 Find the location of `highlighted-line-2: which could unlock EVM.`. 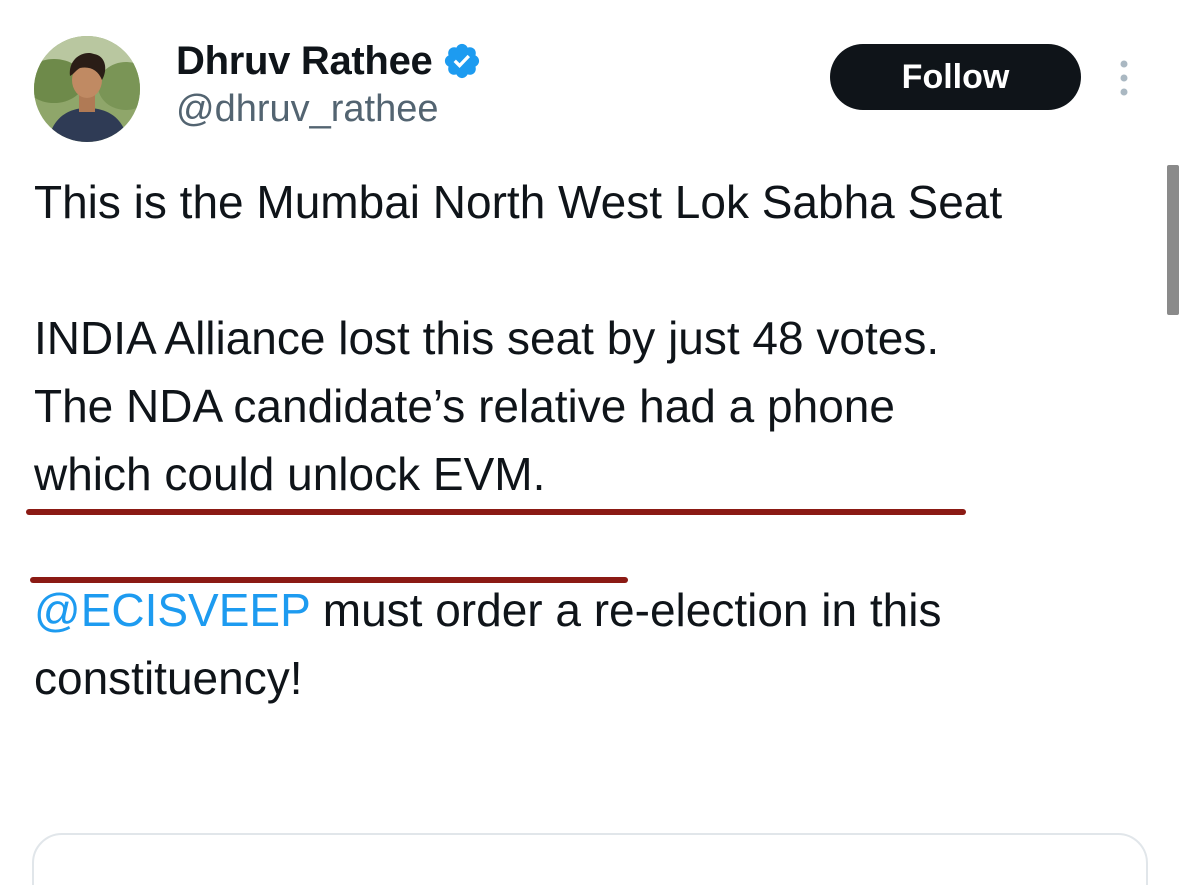

highlighted-line-2: which could unlock EVM. is located at coordinates (289, 474).